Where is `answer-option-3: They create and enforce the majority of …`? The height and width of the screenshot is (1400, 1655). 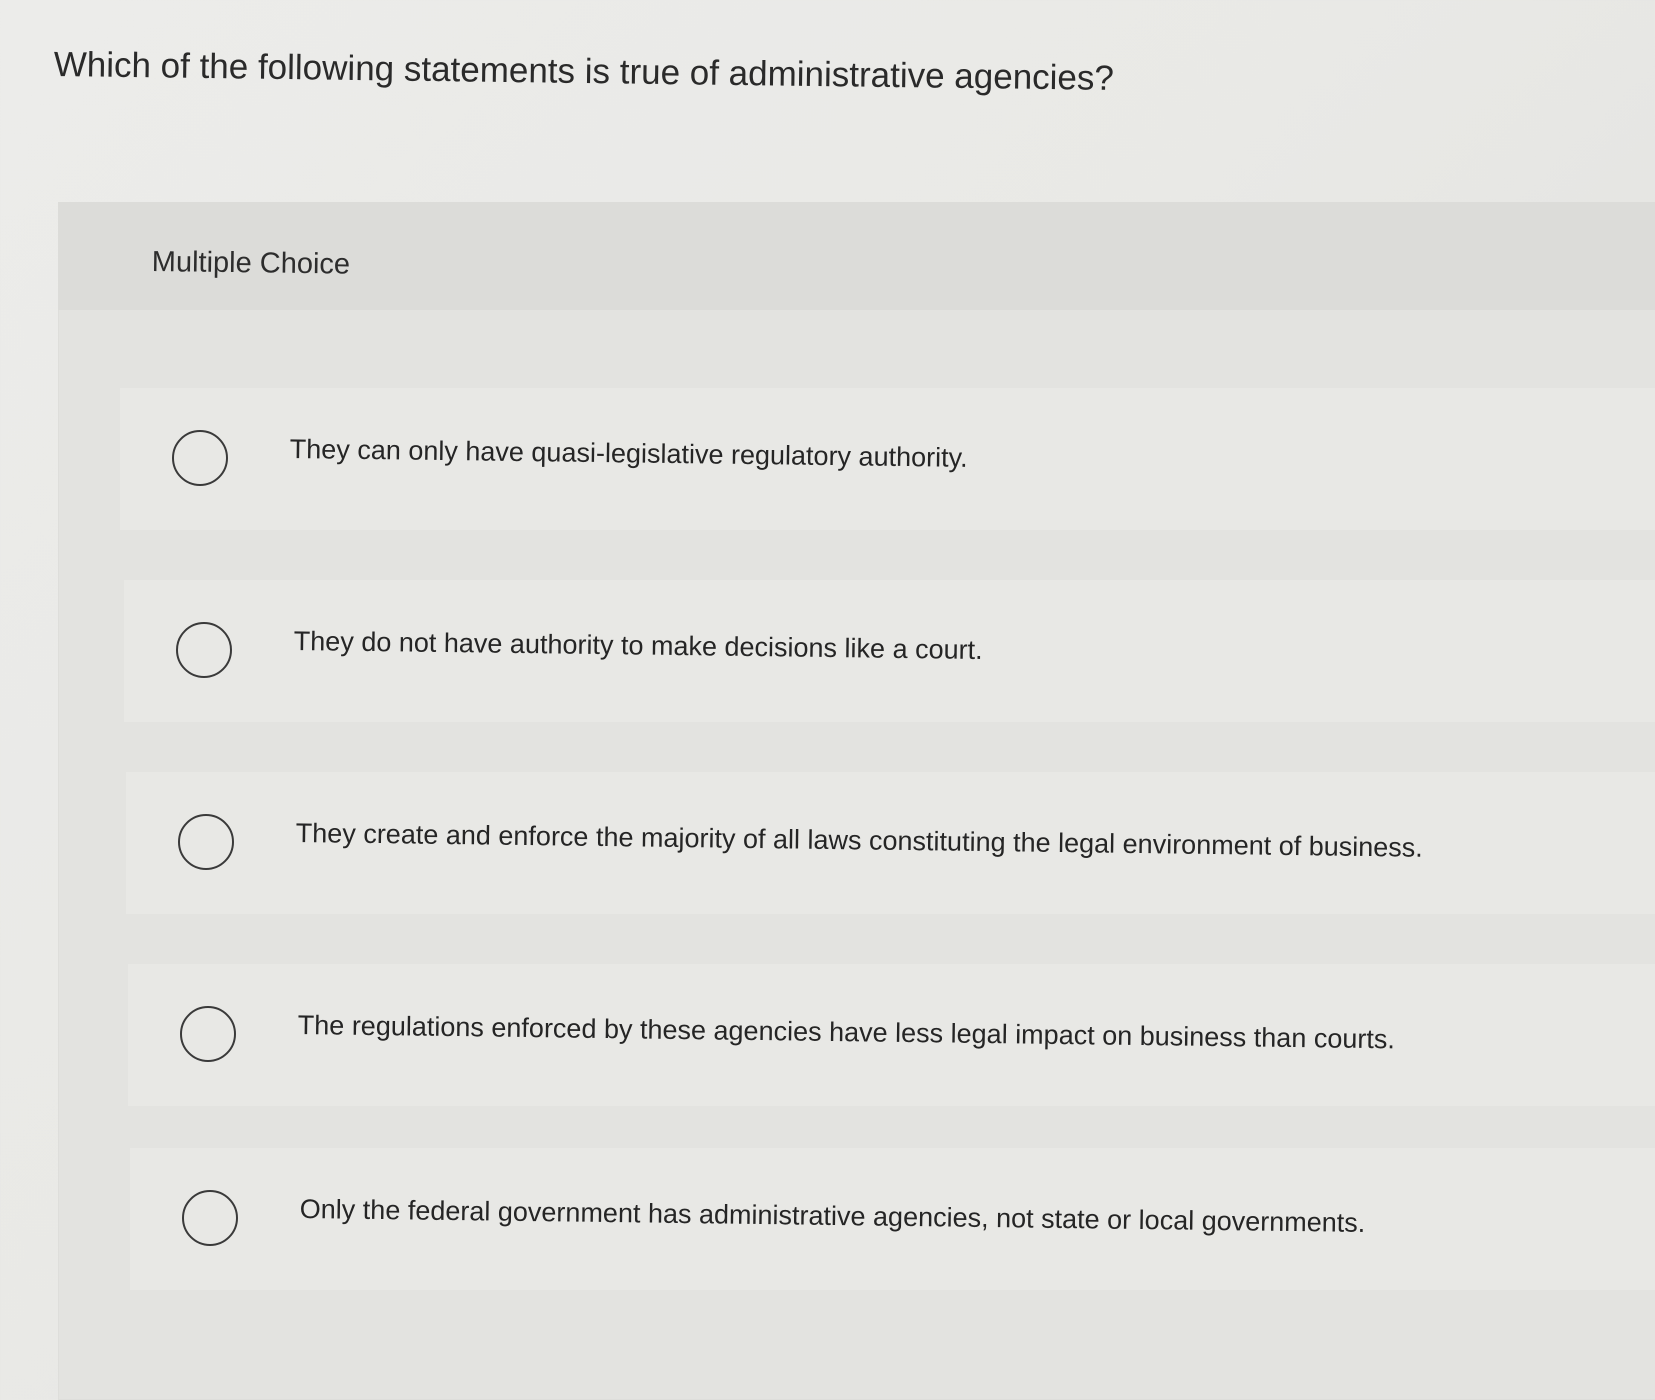 answer-option-3: They create and enforce the majority of … is located at coordinates (890, 843).